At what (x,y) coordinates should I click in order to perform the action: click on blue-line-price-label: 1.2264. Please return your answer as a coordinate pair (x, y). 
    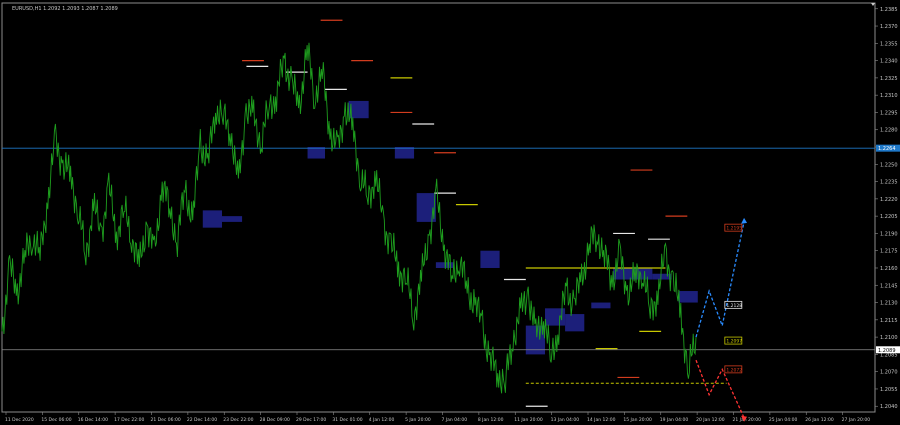
    Looking at the image, I should click on (887, 149).